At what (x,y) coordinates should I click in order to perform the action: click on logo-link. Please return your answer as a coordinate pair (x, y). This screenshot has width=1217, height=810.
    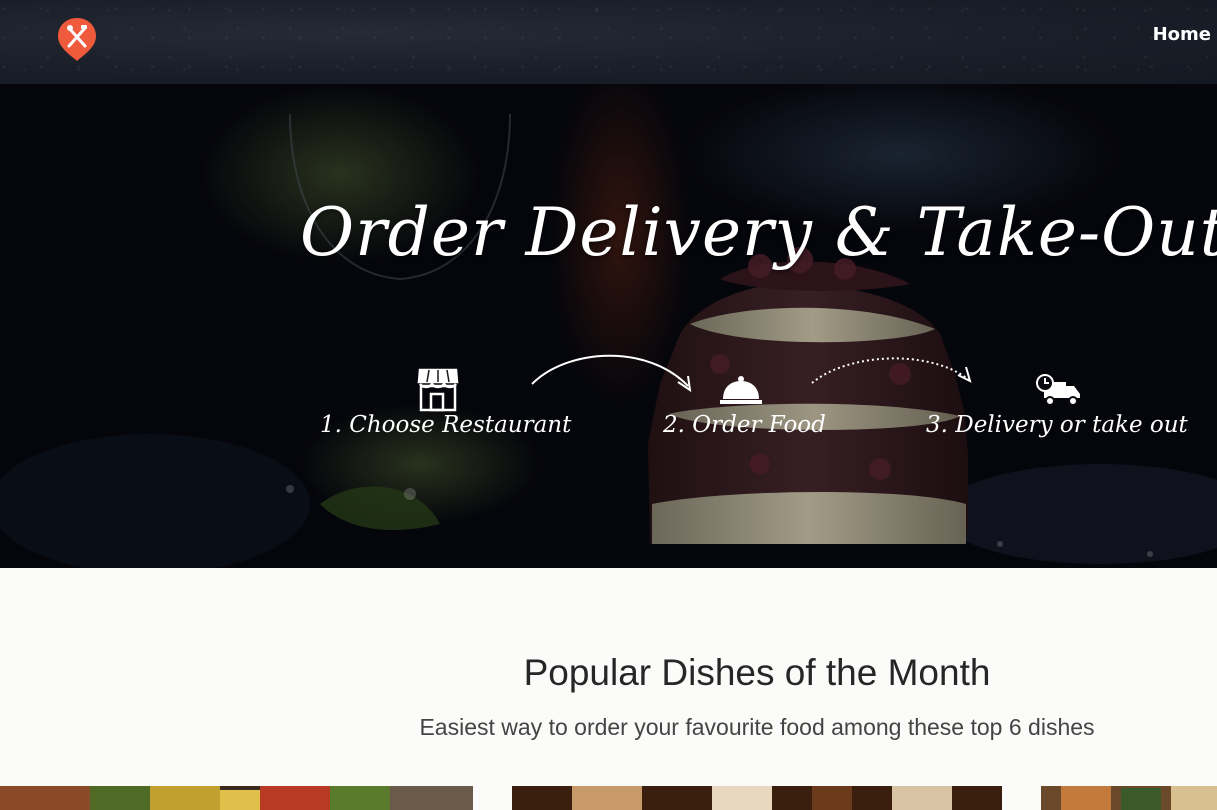
    Looking at the image, I should click on (77, 39).